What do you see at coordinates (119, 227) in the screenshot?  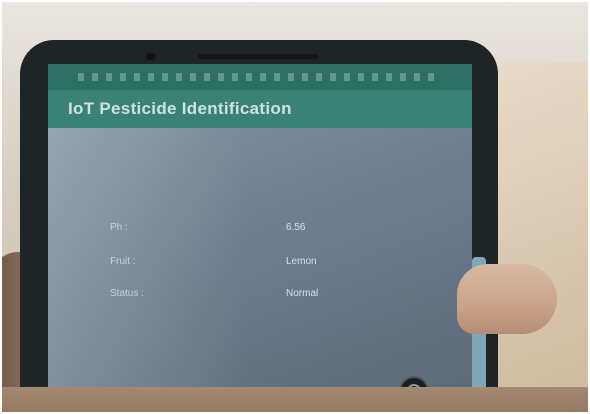 I see `ph-label: Ph :` at bounding box center [119, 227].